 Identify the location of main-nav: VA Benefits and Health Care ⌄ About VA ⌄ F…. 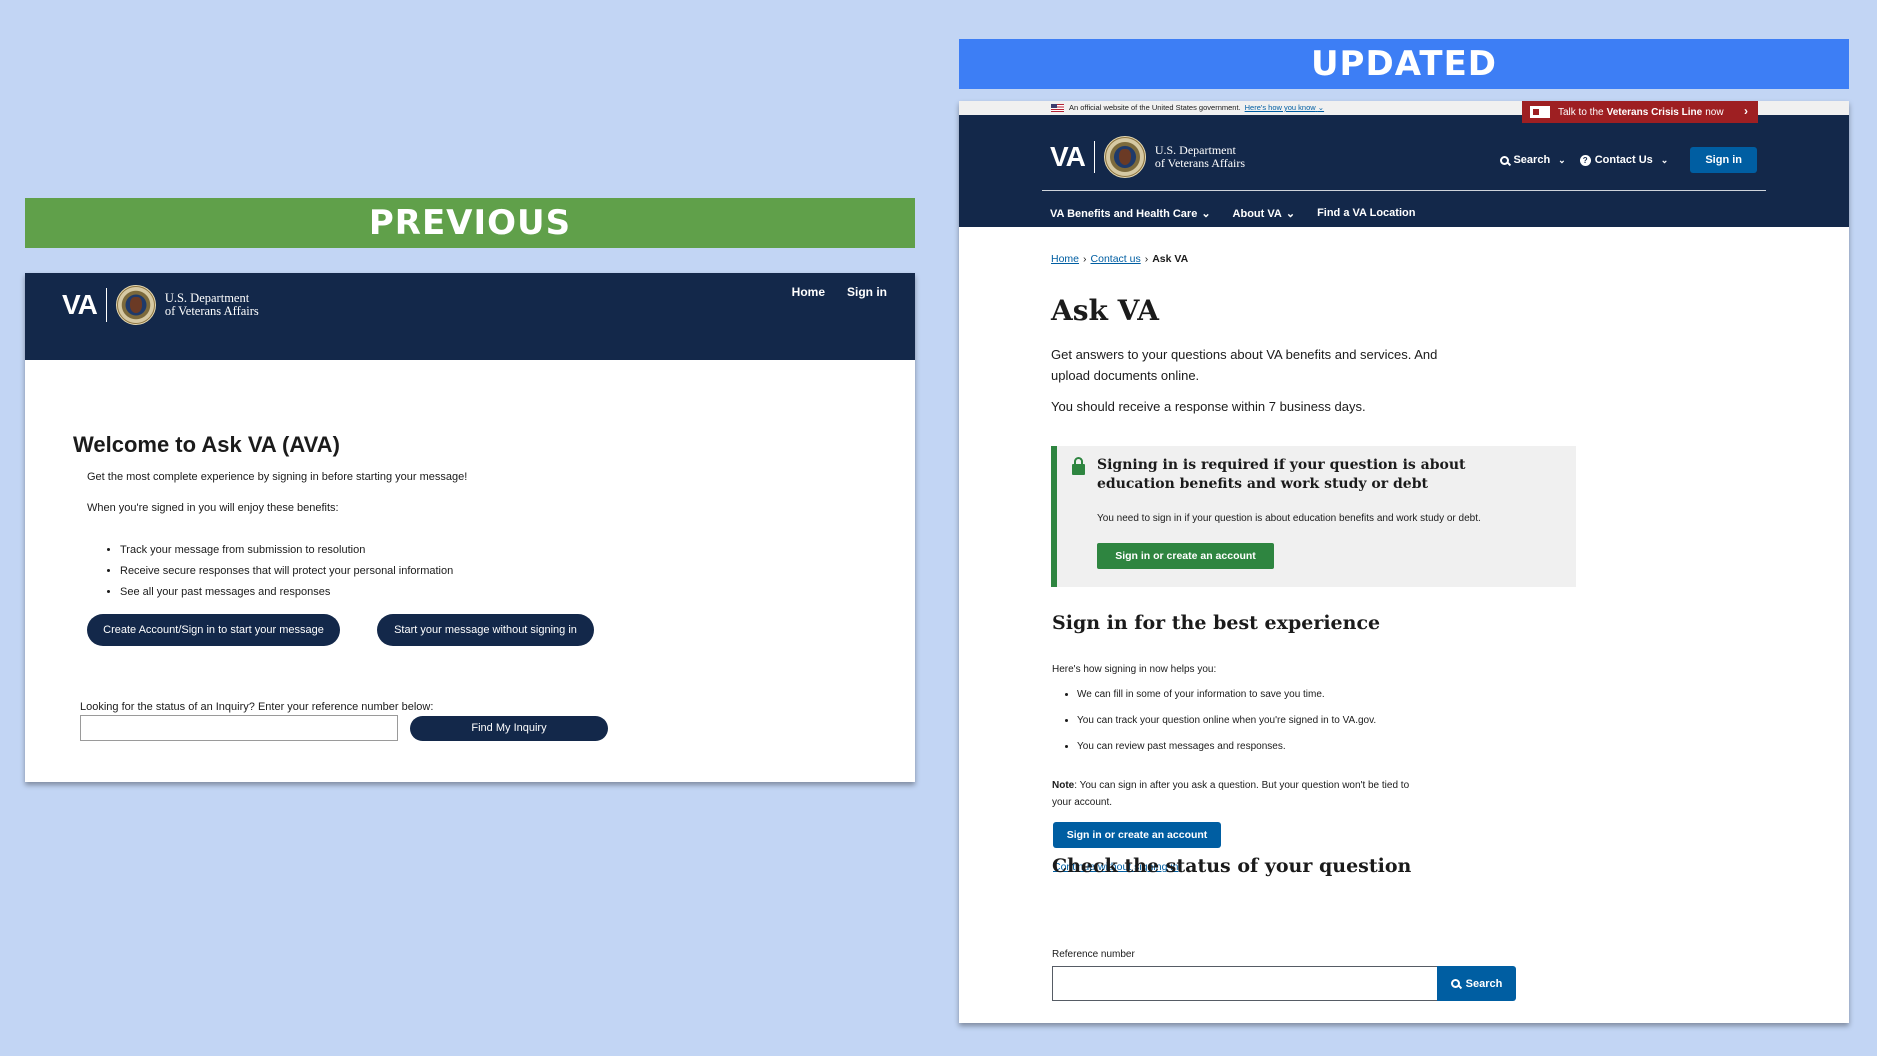
(1232, 213).